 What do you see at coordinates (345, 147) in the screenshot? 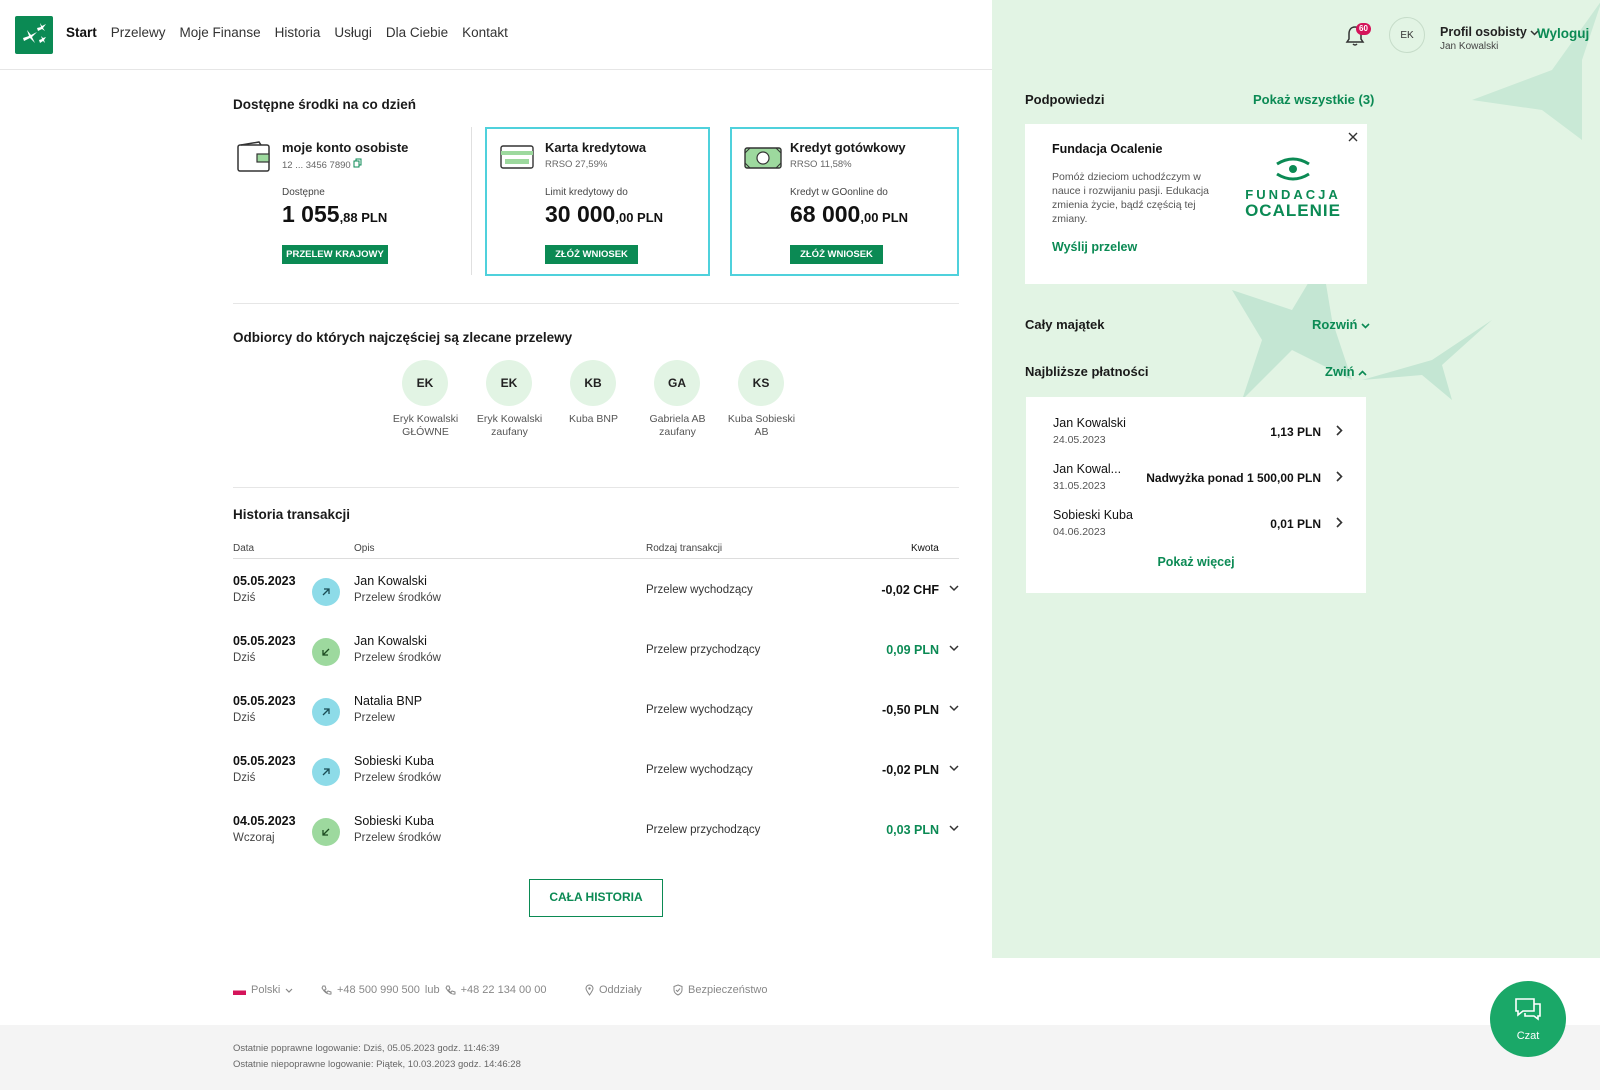
I see `account-name: moje konto osobiste` at bounding box center [345, 147].